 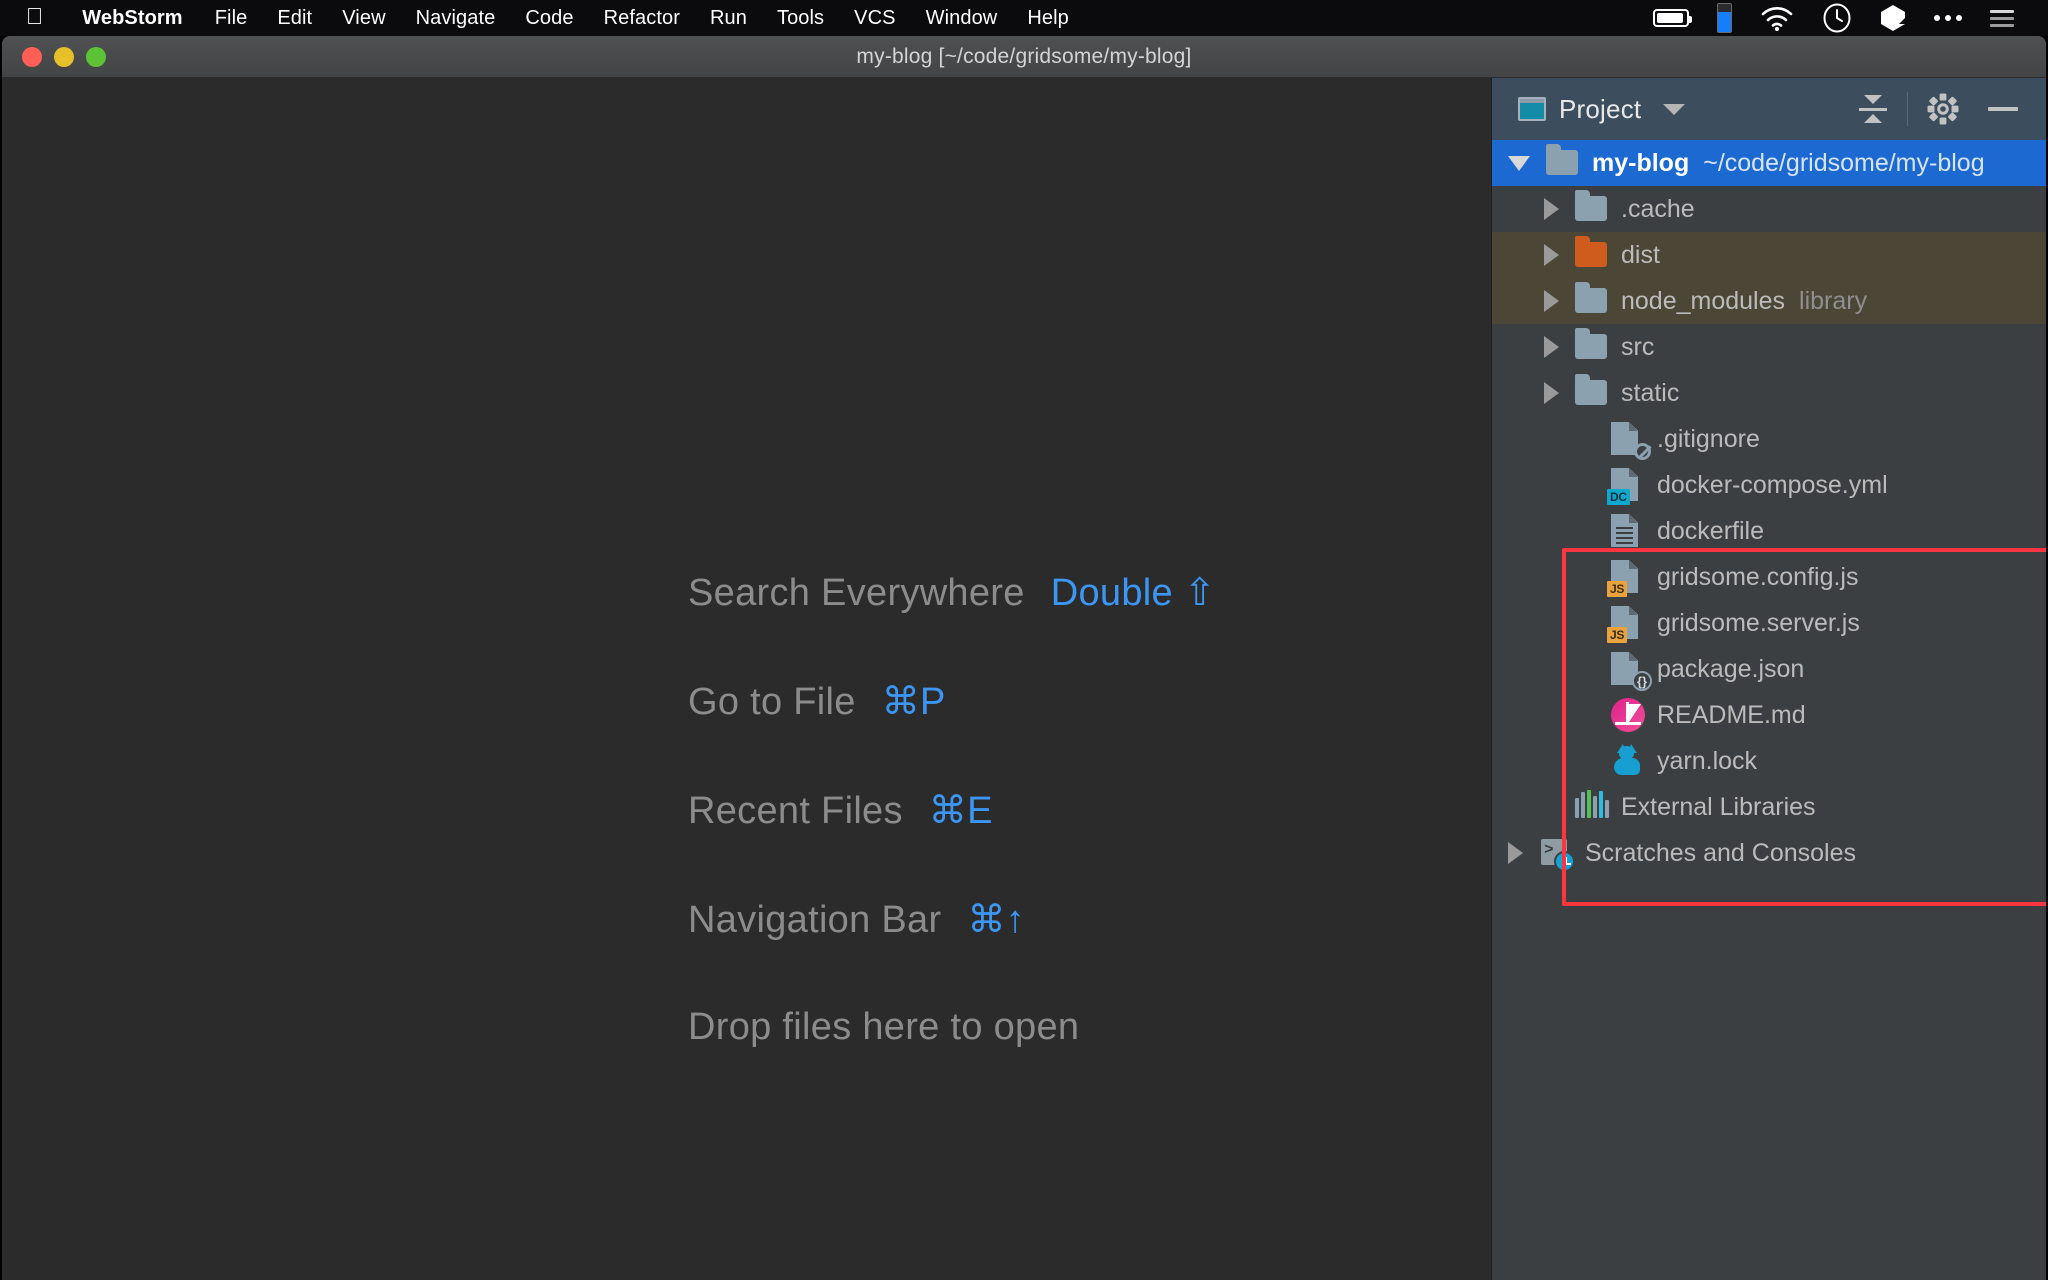 I want to click on file-dc-icon: DC, so click(x=1626, y=486).